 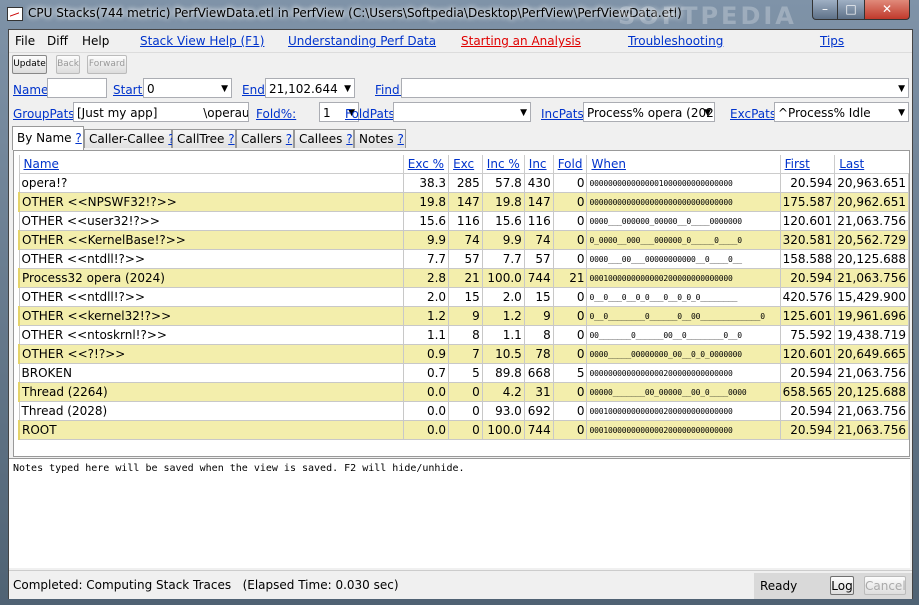 I want to click on excpats-label: ExcPats:, so click(x=755, y=114).